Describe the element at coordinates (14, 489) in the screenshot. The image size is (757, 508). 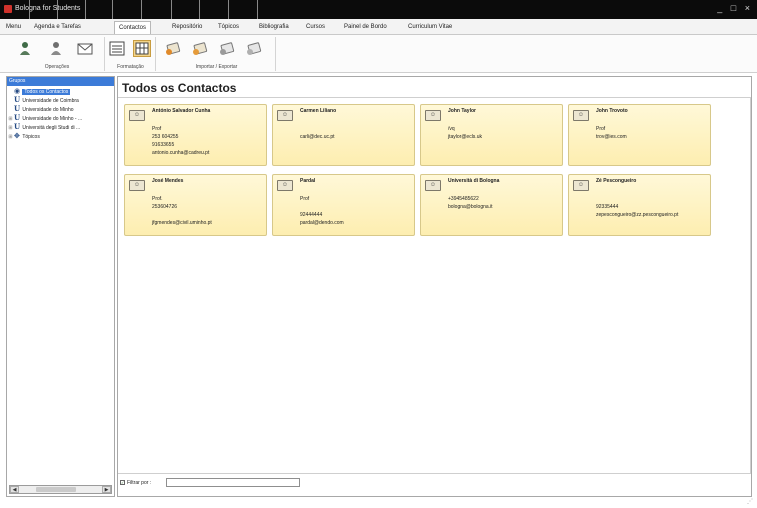
I see `scroll-left-icon: ◀` at that location.